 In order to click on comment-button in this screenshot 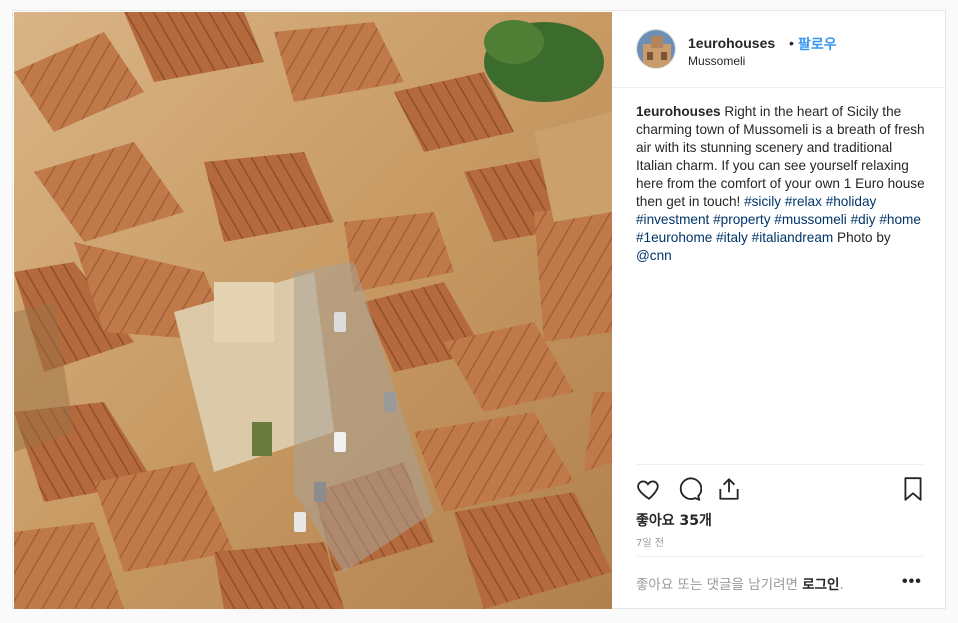, I will do `click(689, 489)`.